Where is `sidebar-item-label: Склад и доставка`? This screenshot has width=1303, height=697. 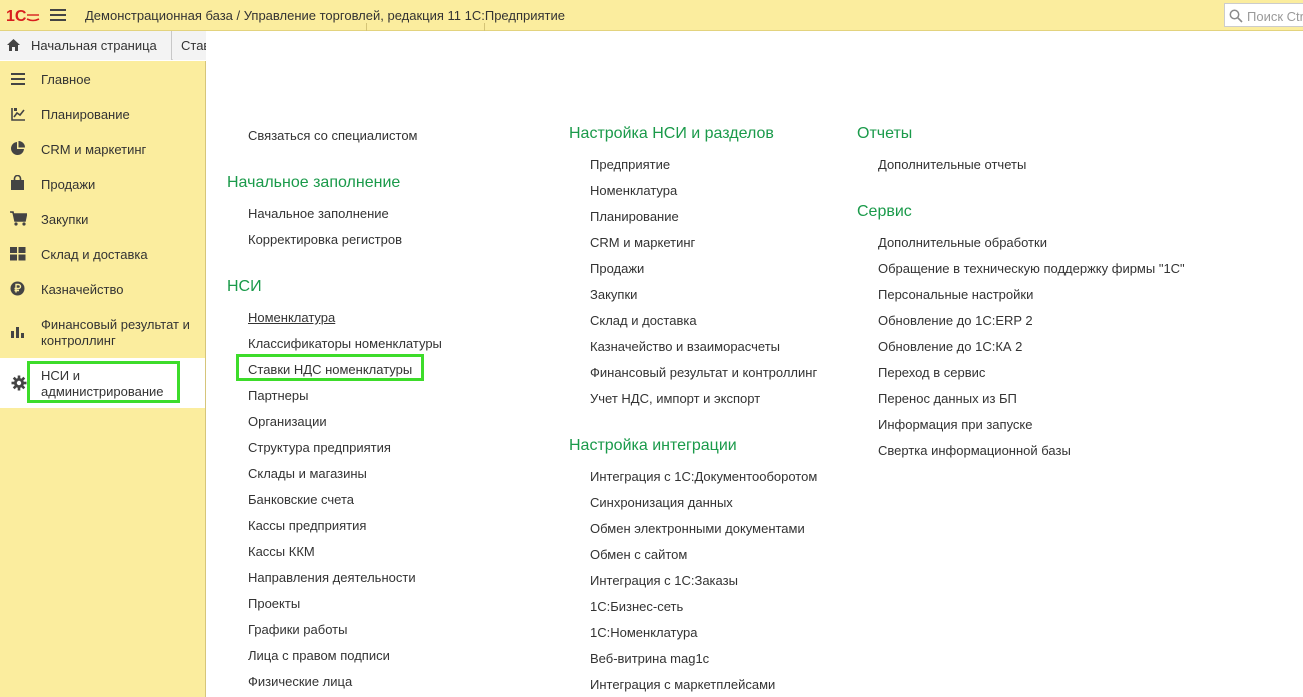
sidebar-item-label: Склад и доставка is located at coordinates (94, 254).